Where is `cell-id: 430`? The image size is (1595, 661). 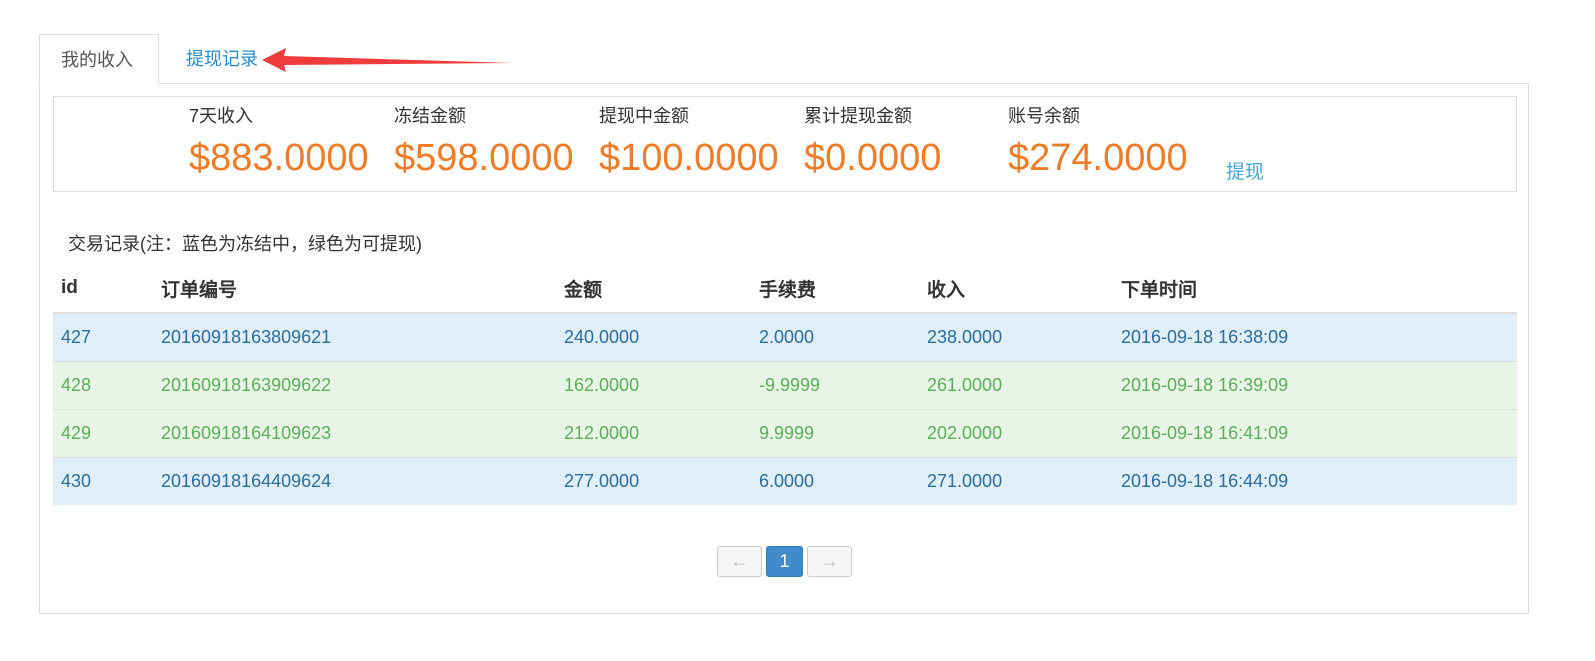
cell-id: 430 is located at coordinates (103, 481).